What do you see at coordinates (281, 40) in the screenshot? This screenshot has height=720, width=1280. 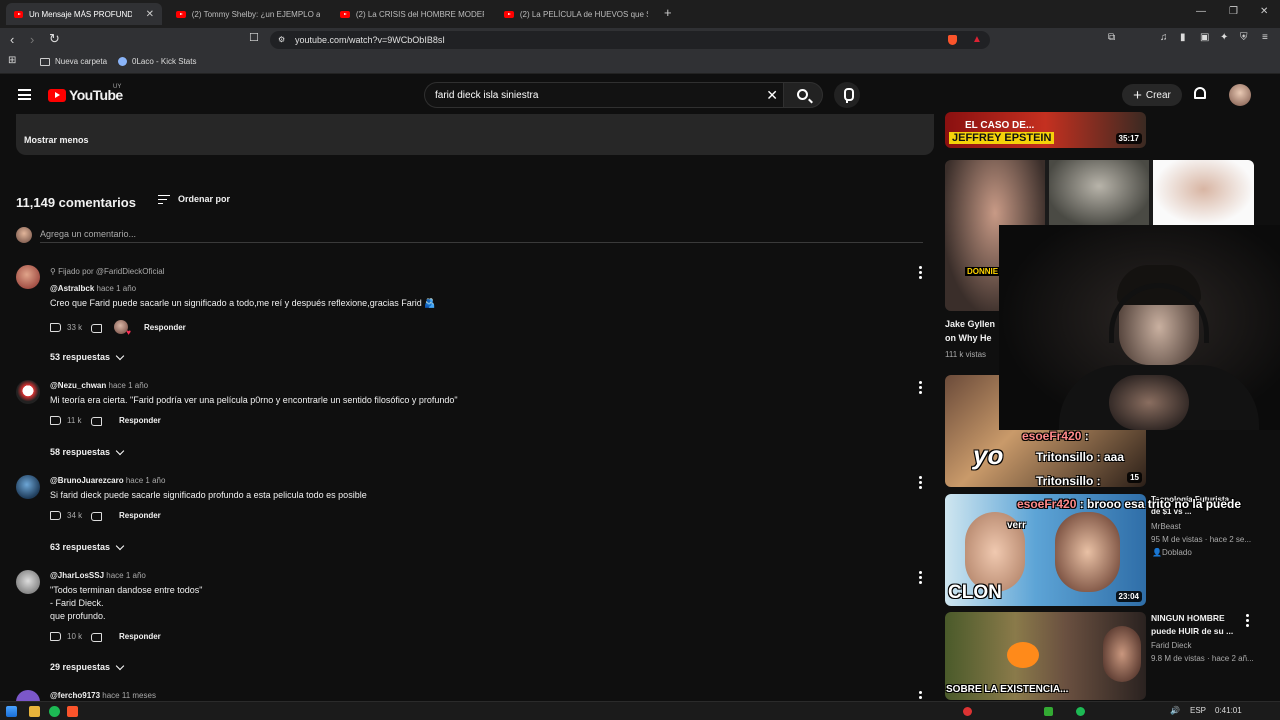 I see `site-info-icon: ⚙` at bounding box center [281, 40].